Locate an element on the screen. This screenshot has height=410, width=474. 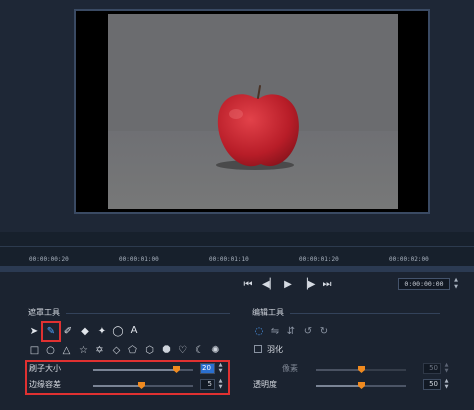
timecode-field: 0:00:00:00 is located at coordinates (424, 284).